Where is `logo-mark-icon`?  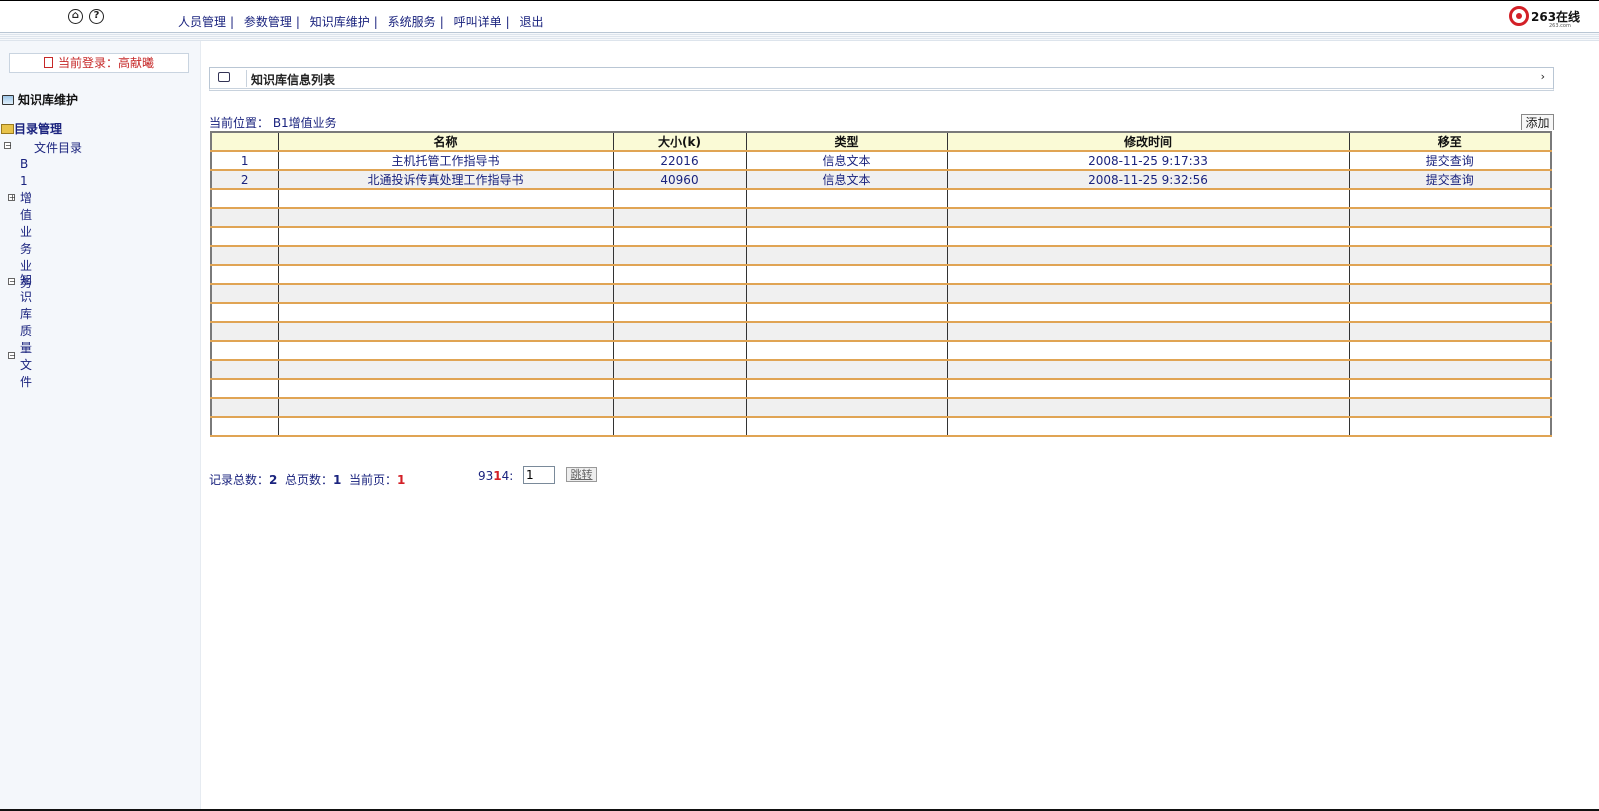 logo-mark-icon is located at coordinates (1519, 16).